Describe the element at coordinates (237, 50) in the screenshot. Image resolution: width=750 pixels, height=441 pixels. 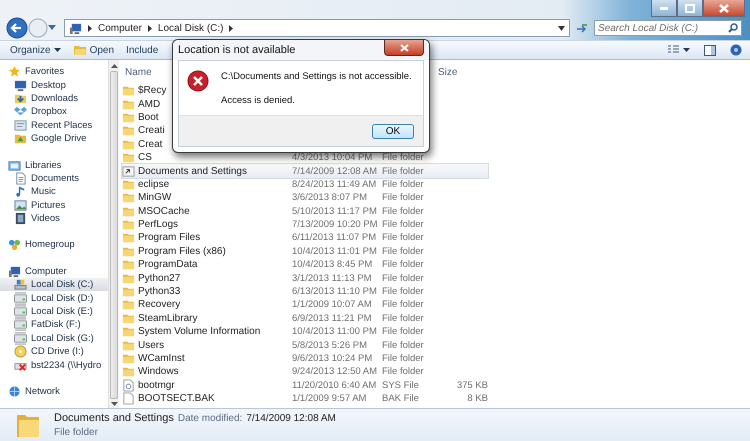
I see `dialog-title: Location is not available` at that location.